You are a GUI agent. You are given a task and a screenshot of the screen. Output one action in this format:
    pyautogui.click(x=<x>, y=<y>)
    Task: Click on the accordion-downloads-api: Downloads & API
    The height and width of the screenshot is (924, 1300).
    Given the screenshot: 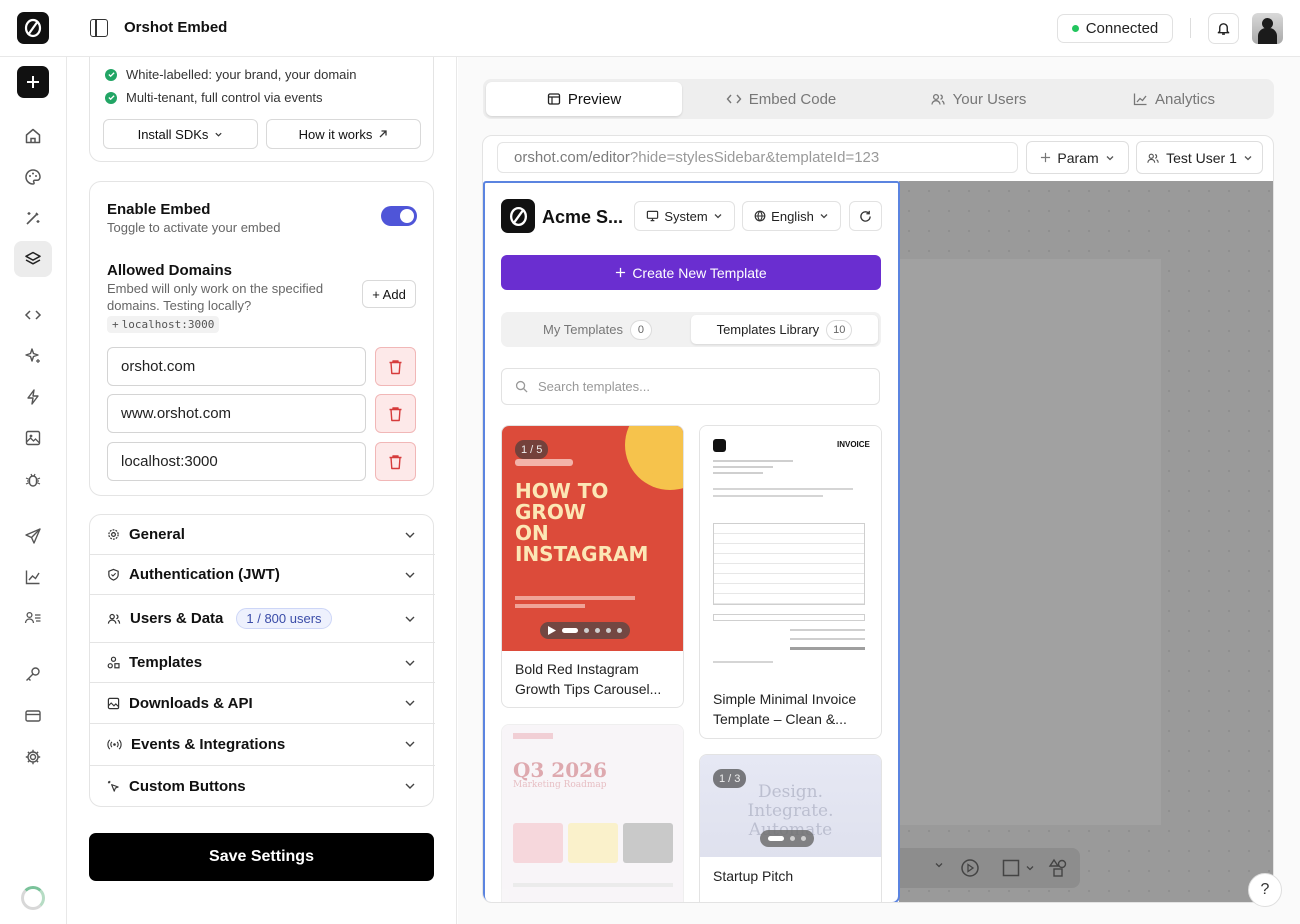 What is the action you would take?
    pyautogui.click(x=262, y=703)
    